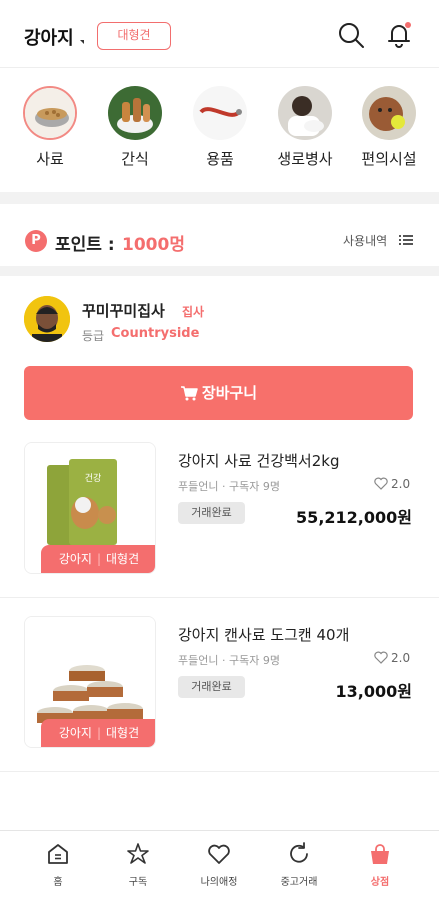 The height and width of the screenshot is (900, 439). I want to click on grade-label: 등급, so click(93, 336).